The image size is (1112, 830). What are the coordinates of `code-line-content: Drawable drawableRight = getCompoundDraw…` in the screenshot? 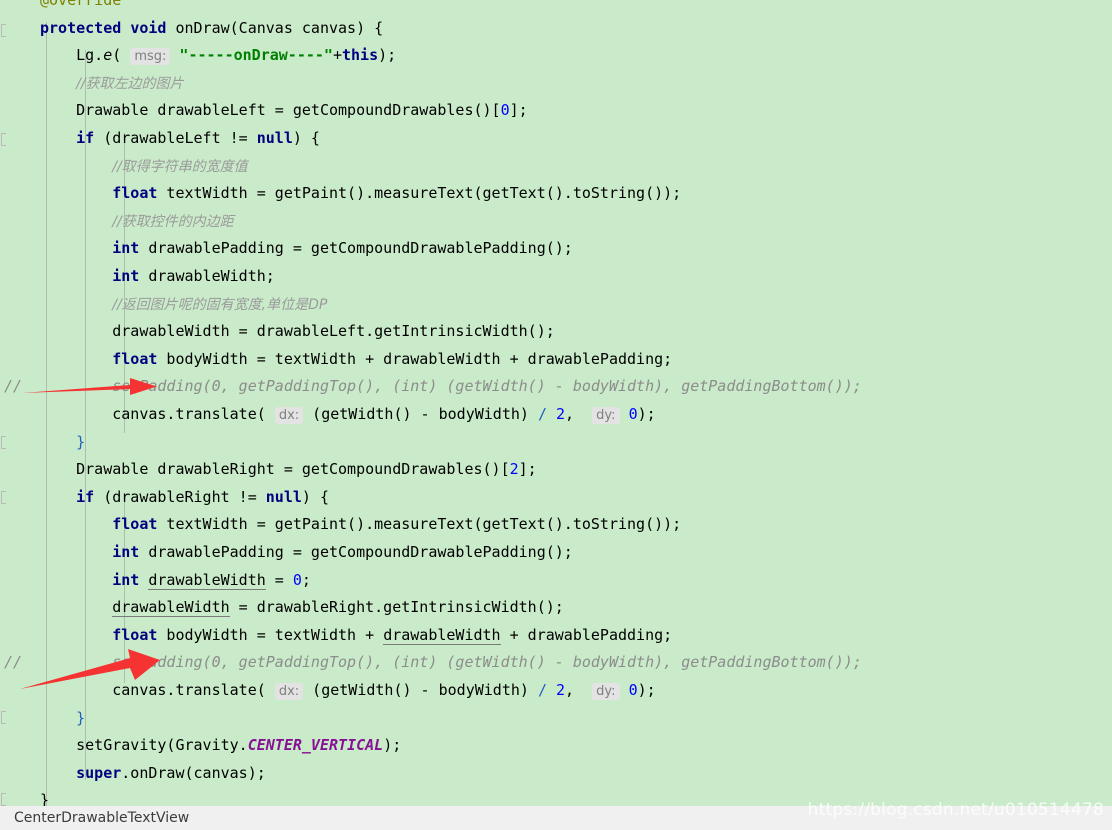 It's located at (288, 469).